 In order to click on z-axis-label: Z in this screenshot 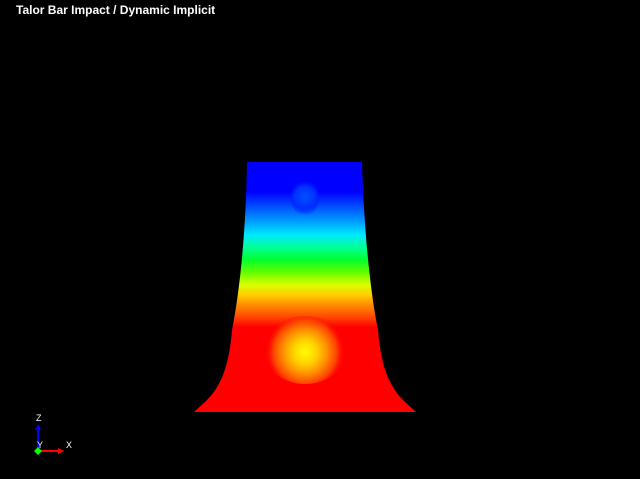, I will do `click(39, 418)`.